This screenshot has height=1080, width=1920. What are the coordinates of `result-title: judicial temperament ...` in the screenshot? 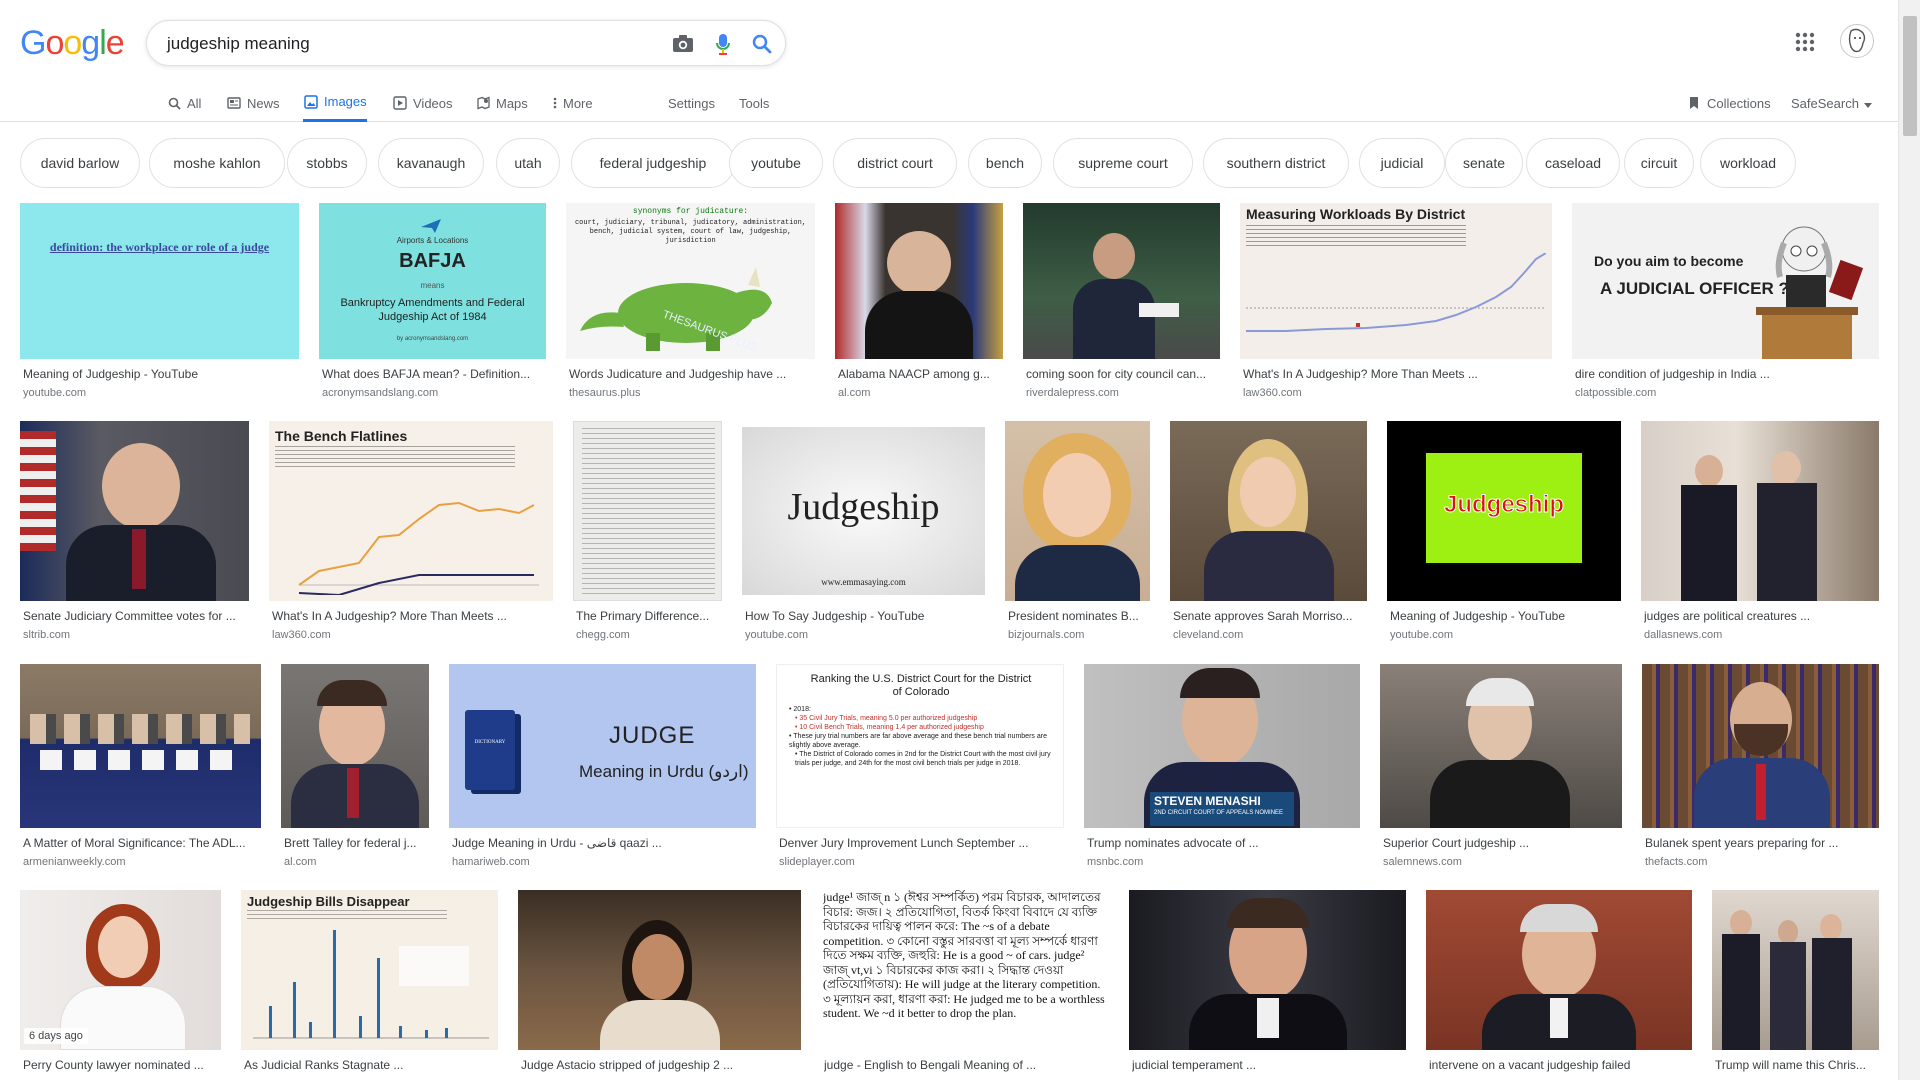 It's located at (1267, 1065).